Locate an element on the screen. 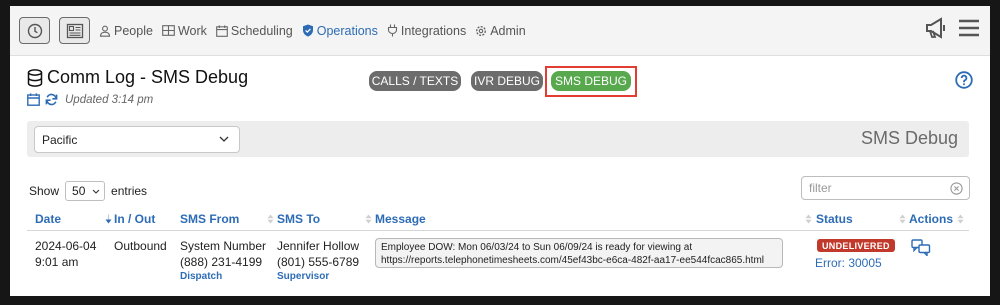  row-to-name: Jennifer Hollow is located at coordinates (318, 246).